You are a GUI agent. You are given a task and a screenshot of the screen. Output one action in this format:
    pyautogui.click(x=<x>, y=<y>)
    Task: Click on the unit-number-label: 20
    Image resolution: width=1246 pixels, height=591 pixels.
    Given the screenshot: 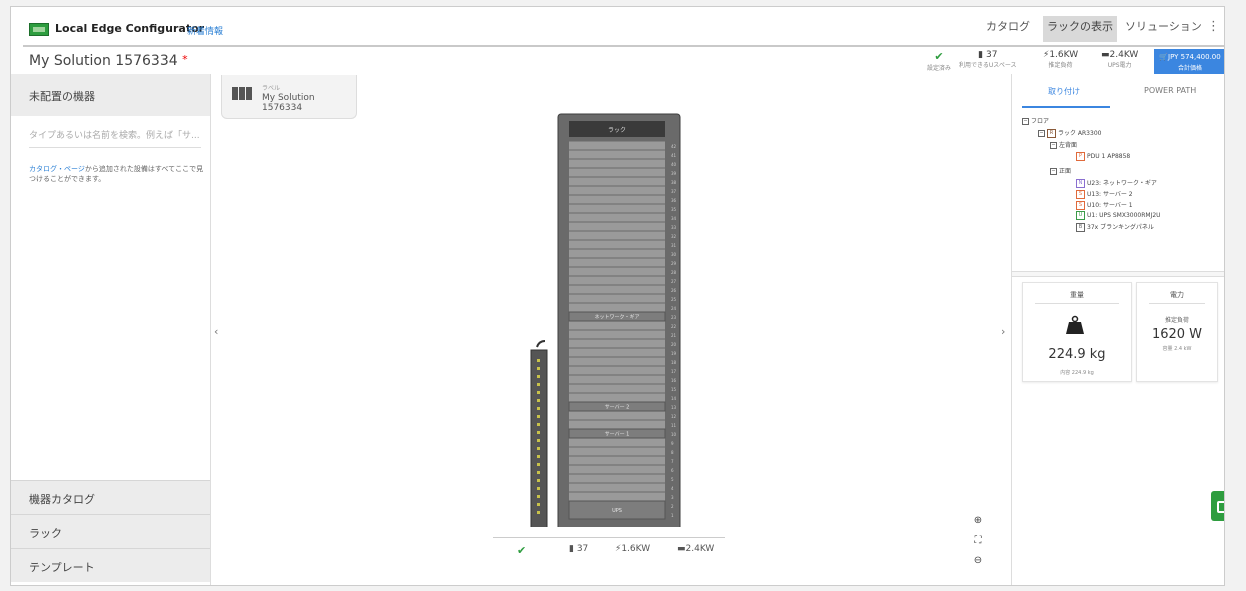 What is the action you would take?
    pyautogui.click(x=674, y=344)
    